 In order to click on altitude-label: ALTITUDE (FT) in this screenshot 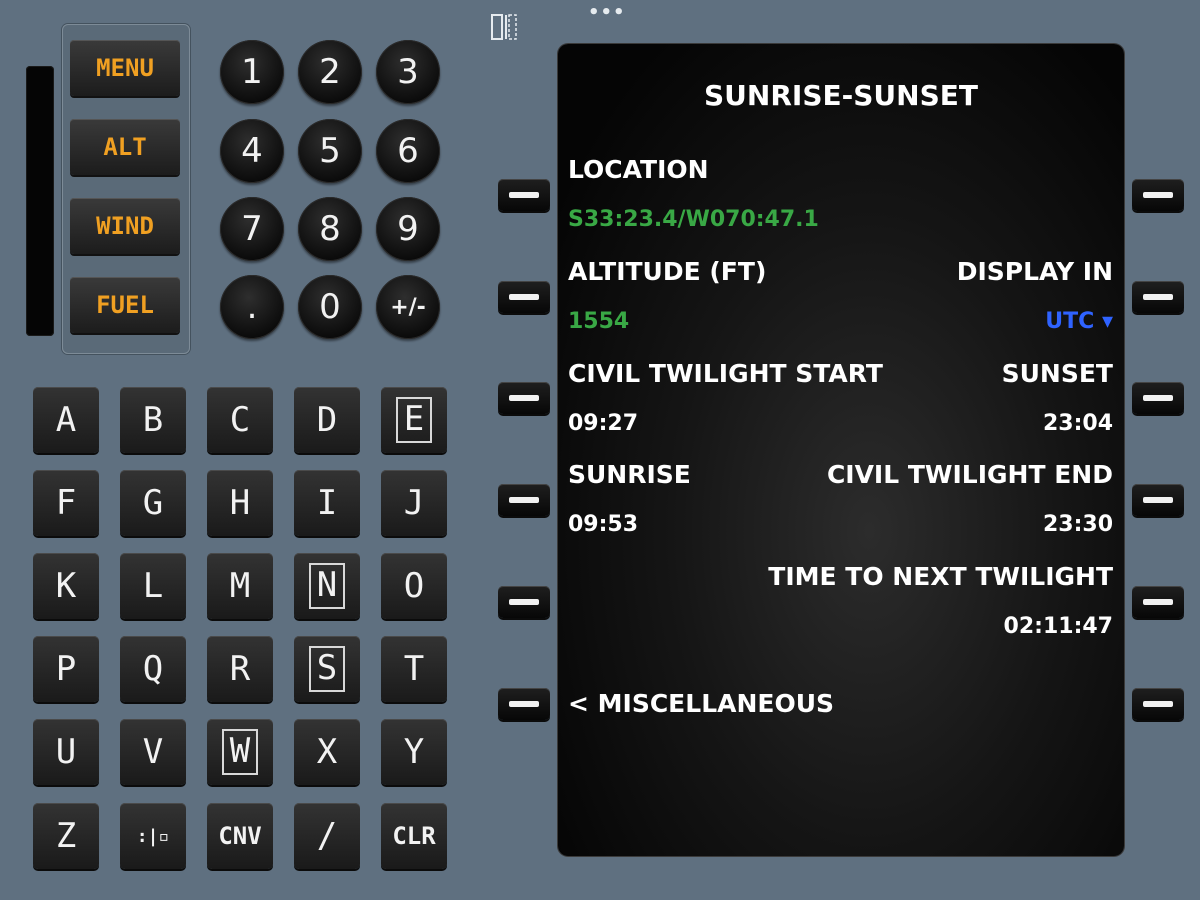, I will do `click(667, 271)`.